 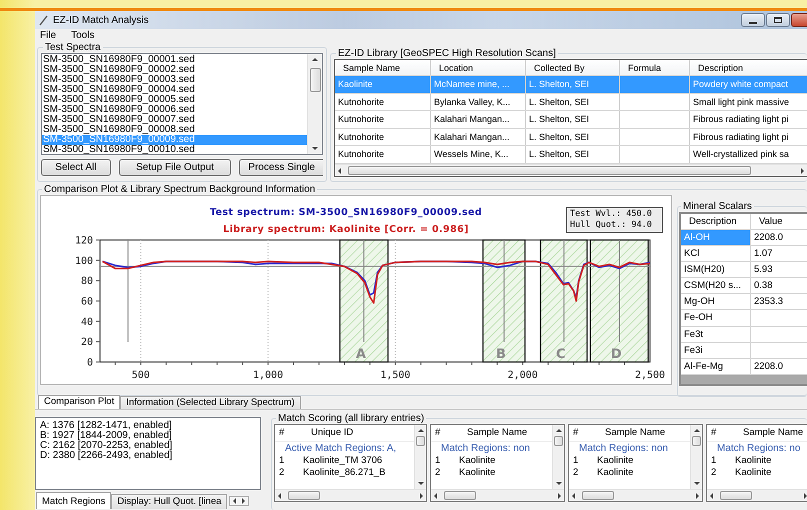 What do you see at coordinates (383, 84) in the screenshot?
I see `table-cell: Kaolinite` at bounding box center [383, 84].